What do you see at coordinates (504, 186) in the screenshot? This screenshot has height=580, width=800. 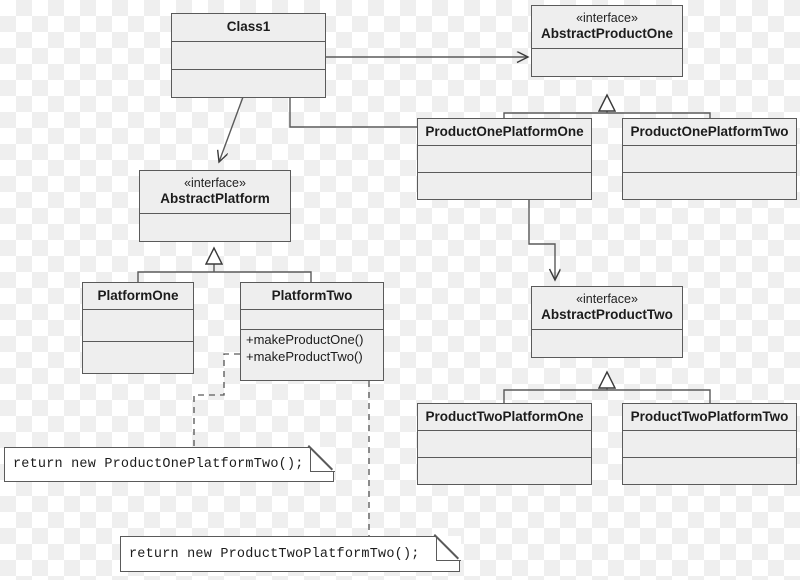 I see `class-operations-productoneplatformone` at bounding box center [504, 186].